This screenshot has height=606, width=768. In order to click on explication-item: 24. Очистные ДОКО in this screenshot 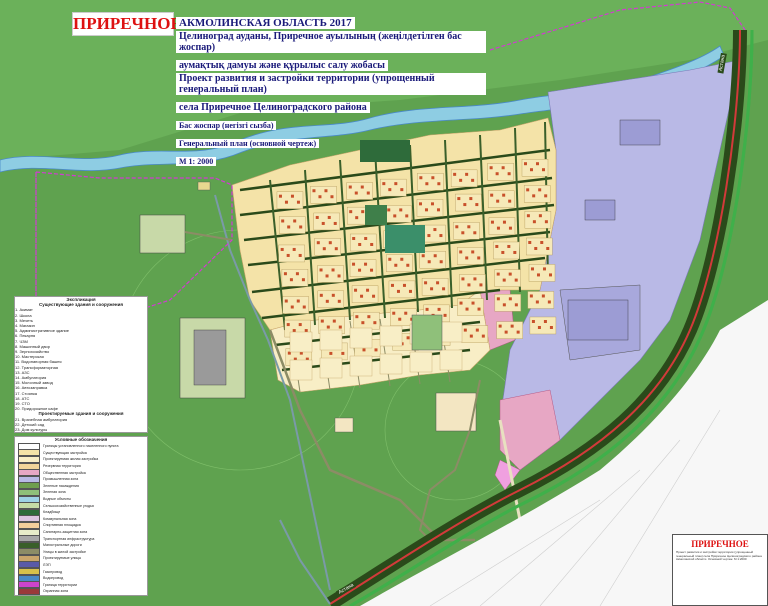, I will do `click(81, 432)`.